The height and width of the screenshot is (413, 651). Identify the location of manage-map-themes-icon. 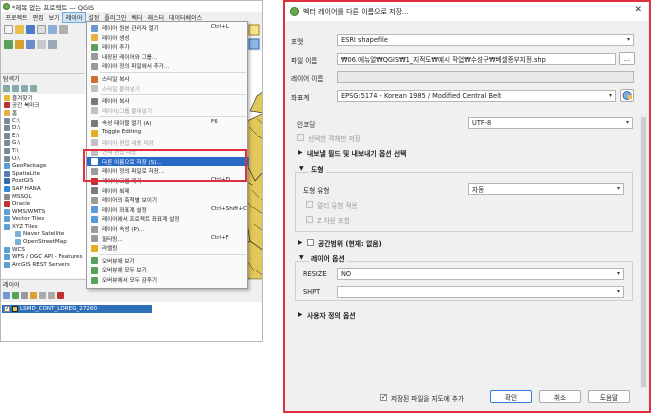
(24, 295).